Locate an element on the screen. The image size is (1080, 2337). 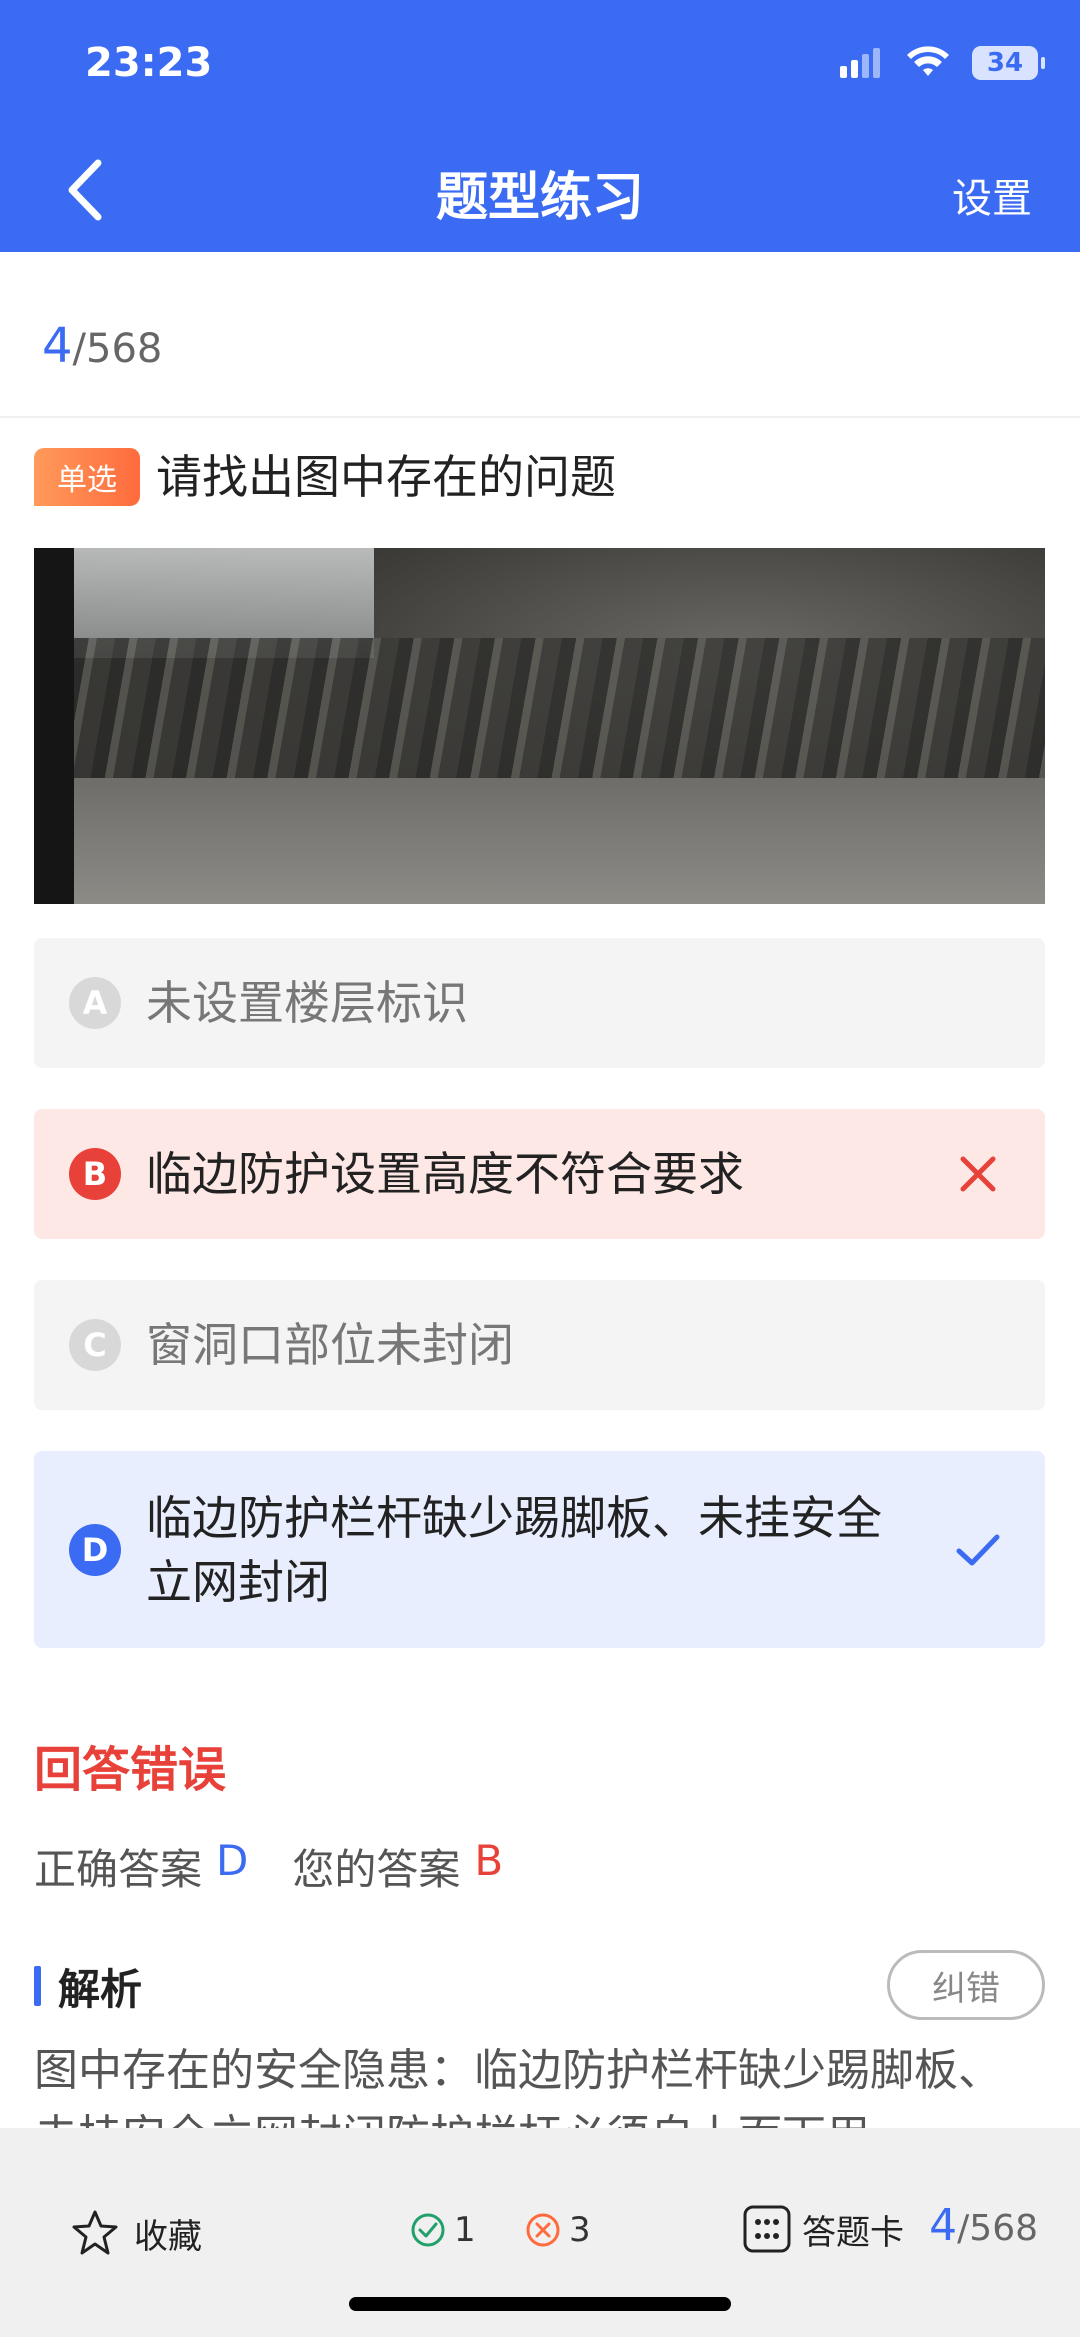
home-indicator is located at coordinates (540, 2304).